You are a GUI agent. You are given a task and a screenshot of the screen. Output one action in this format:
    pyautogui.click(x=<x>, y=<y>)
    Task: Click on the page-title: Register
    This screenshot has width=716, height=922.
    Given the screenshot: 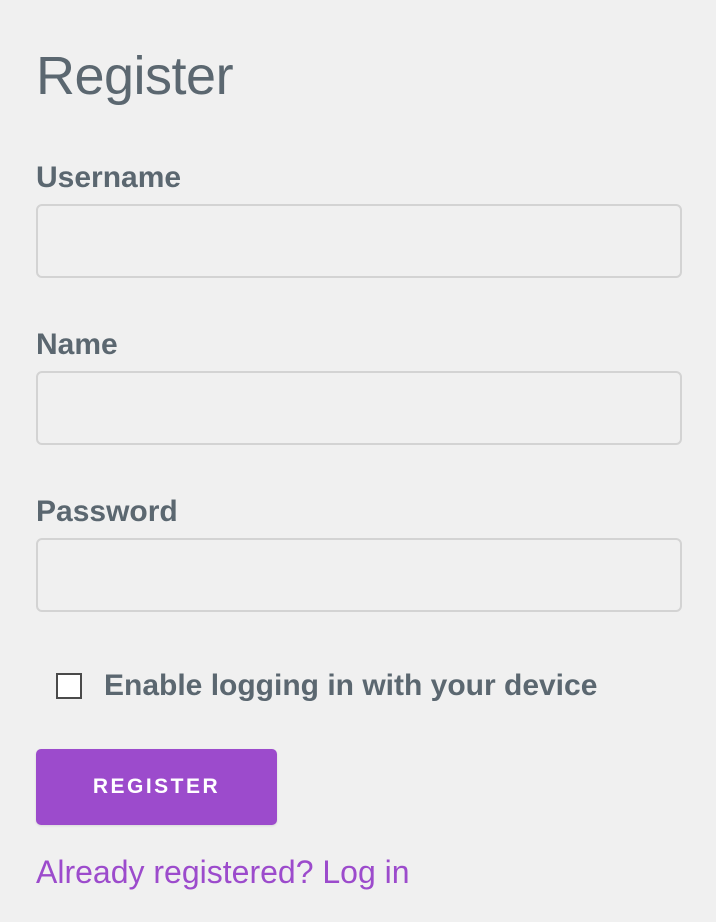 What is the action you would take?
    pyautogui.click(x=135, y=76)
    